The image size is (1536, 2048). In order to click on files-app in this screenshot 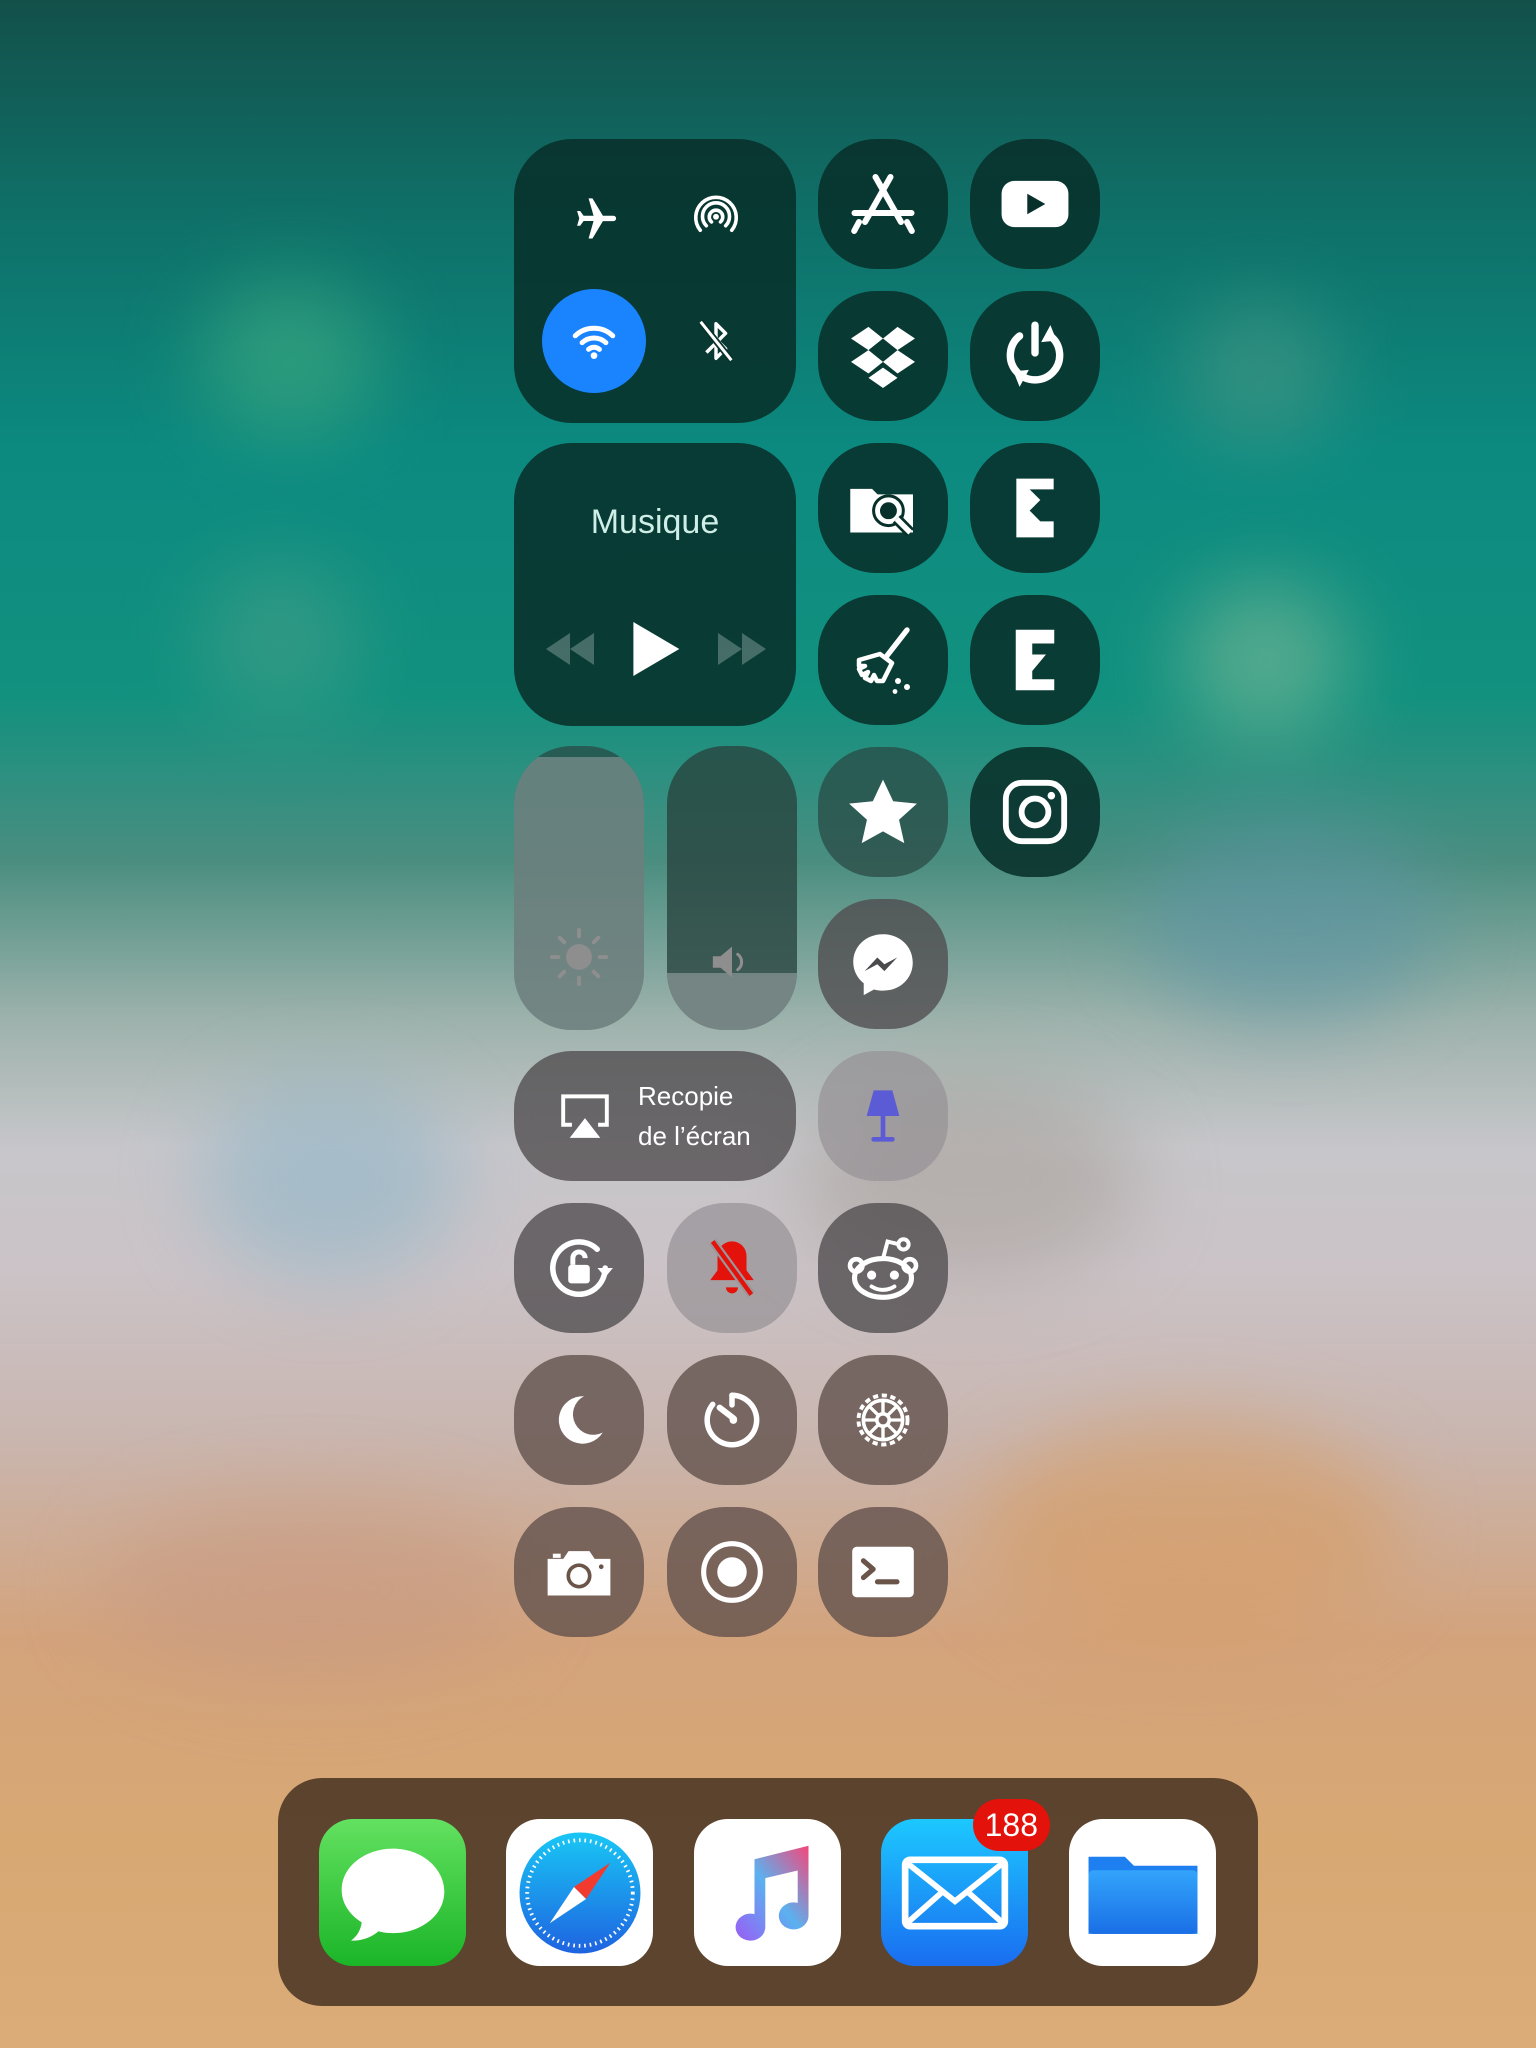, I will do `click(1142, 1892)`.